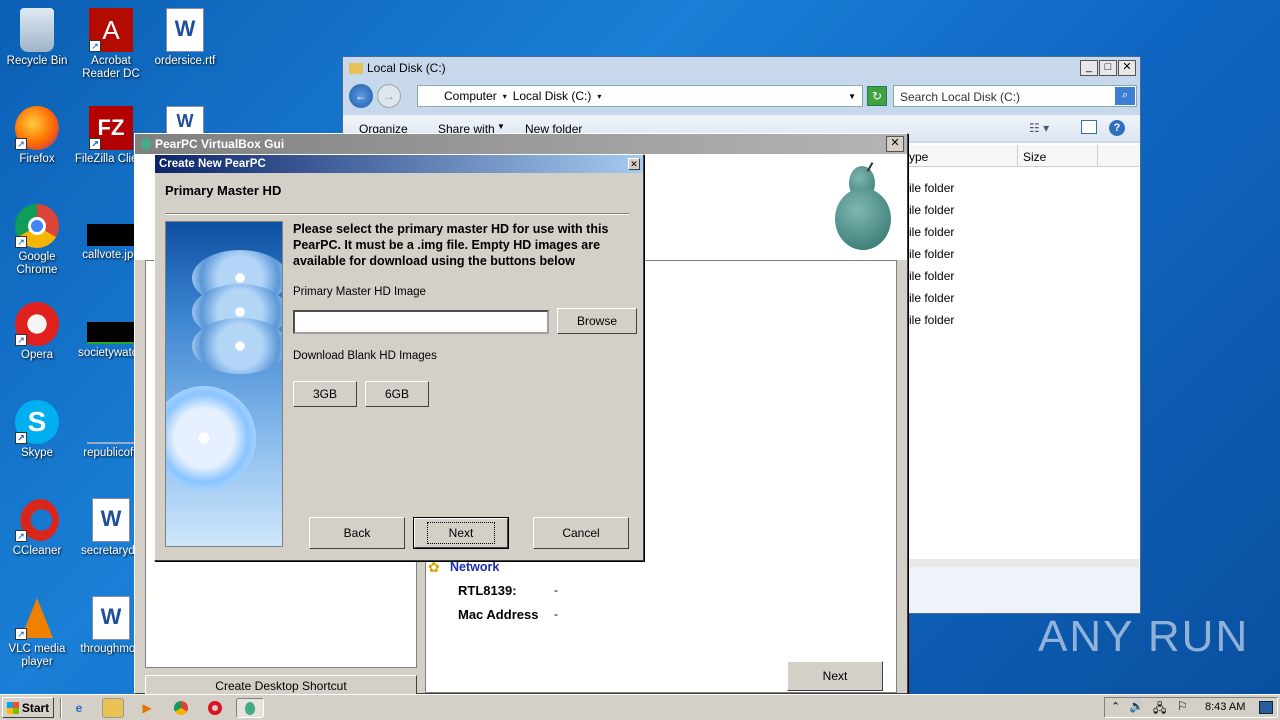  What do you see at coordinates (1159, 709) in the screenshot?
I see `network-icon: 🖧` at bounding box center [1159, 709].